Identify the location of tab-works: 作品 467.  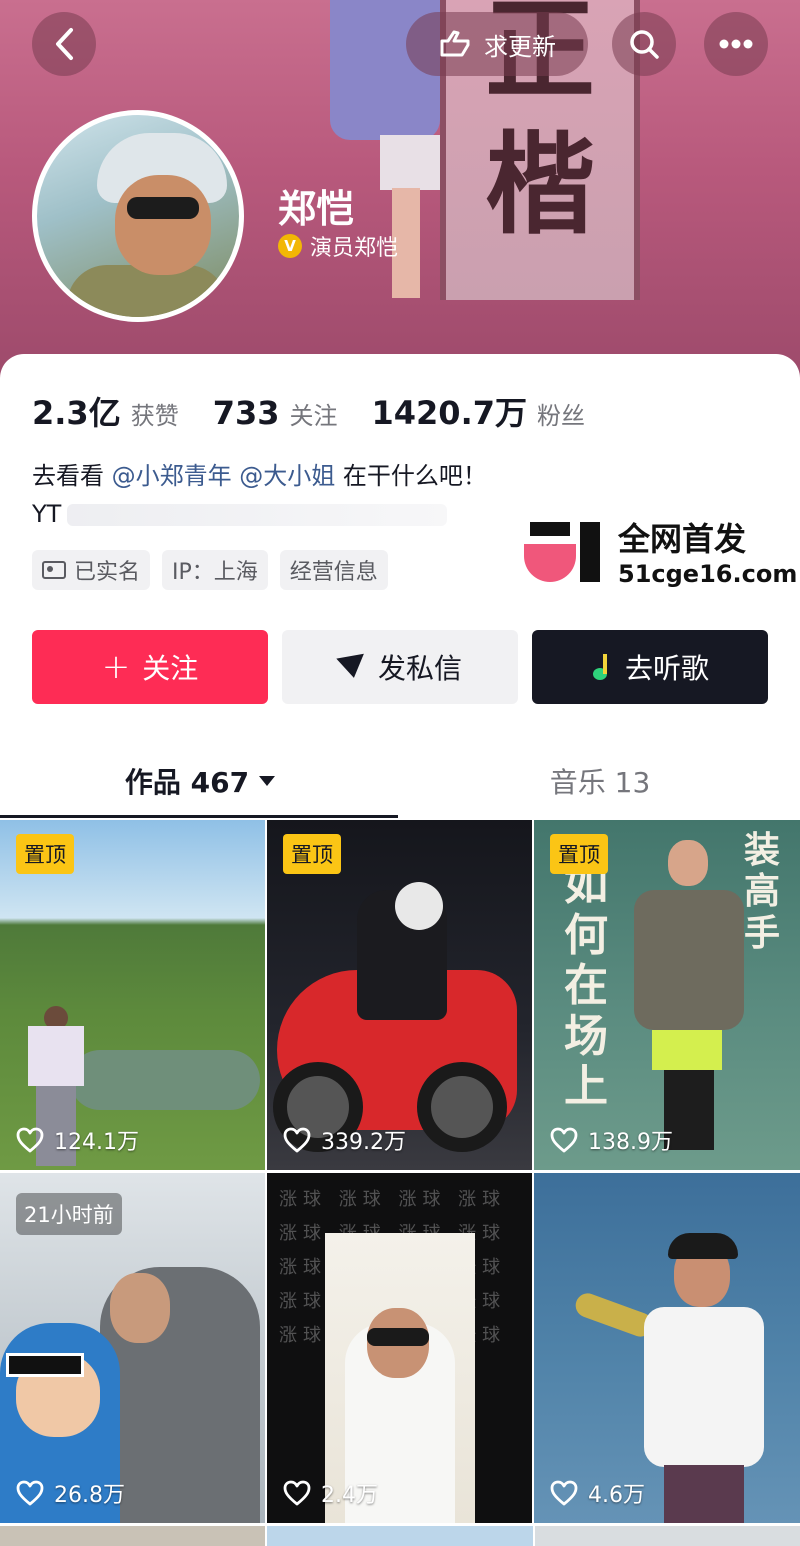
(200, 781).